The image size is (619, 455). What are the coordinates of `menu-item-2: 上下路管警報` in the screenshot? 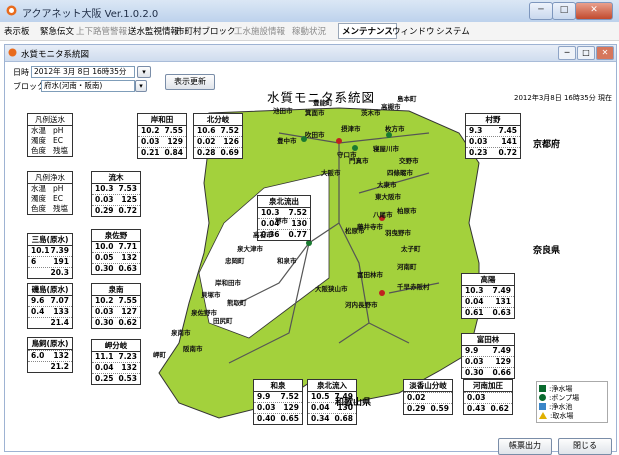 It's located at (101, 31).